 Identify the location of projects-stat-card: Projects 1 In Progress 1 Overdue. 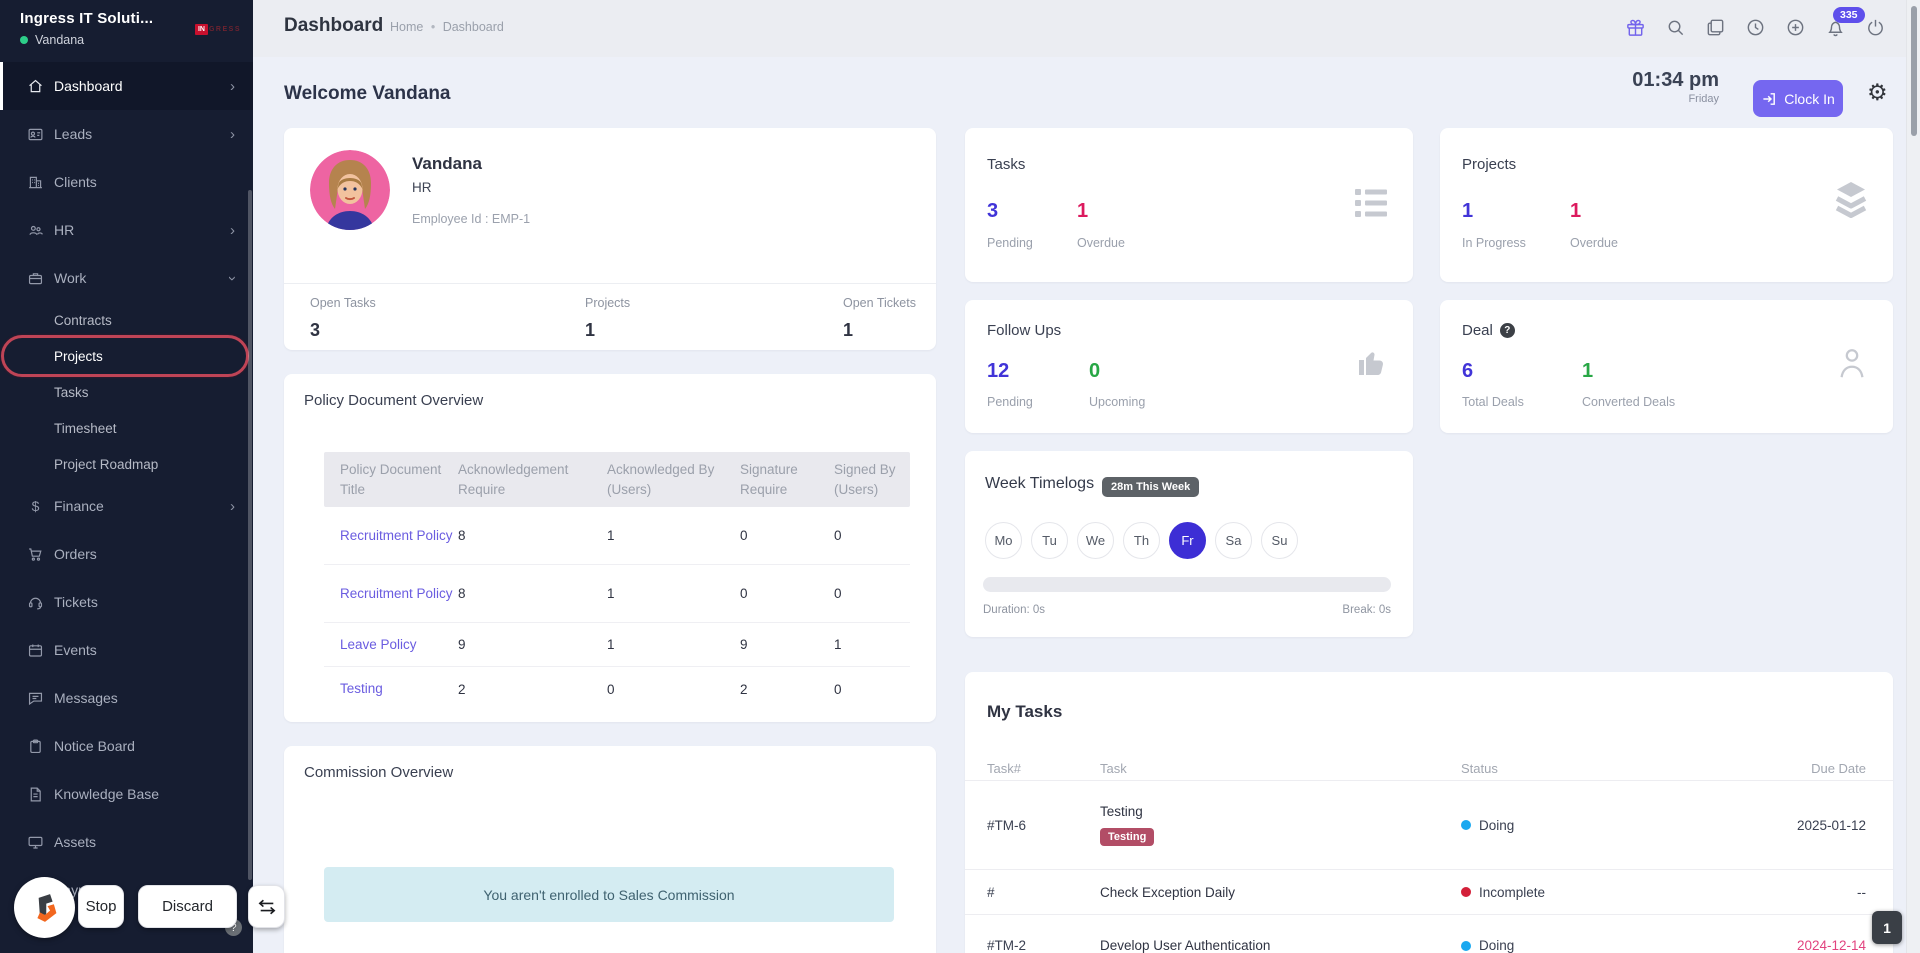
(1666, 205).